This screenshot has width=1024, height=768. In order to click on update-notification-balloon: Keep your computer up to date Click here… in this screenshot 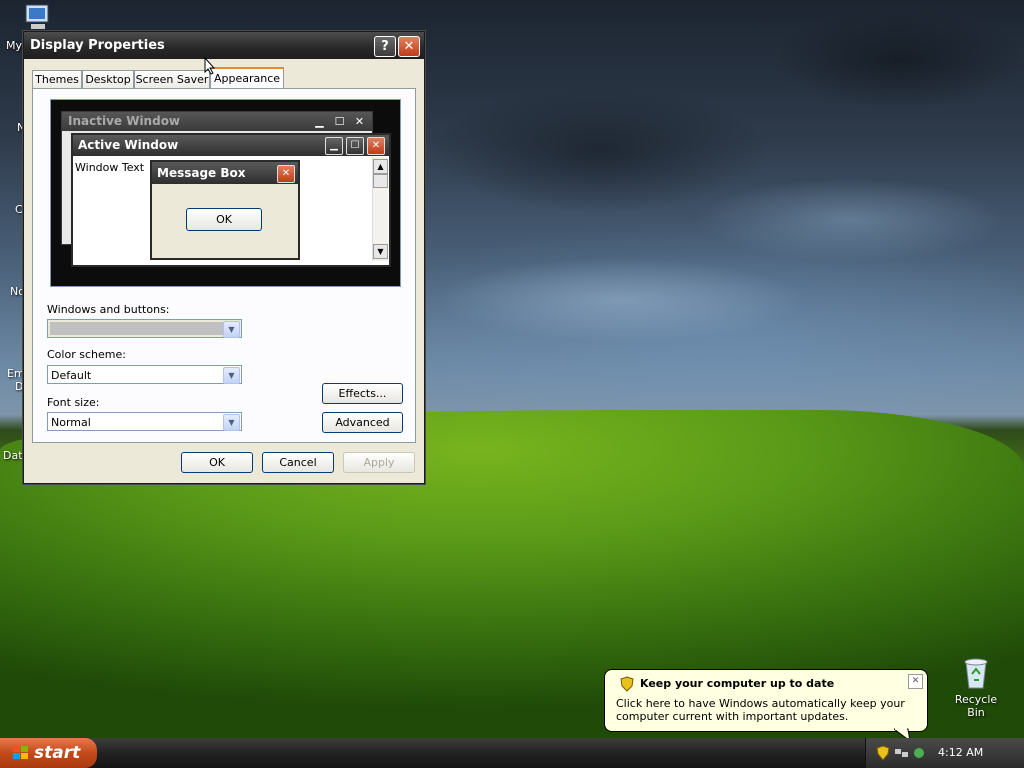, I will do `click(766, 700)`.